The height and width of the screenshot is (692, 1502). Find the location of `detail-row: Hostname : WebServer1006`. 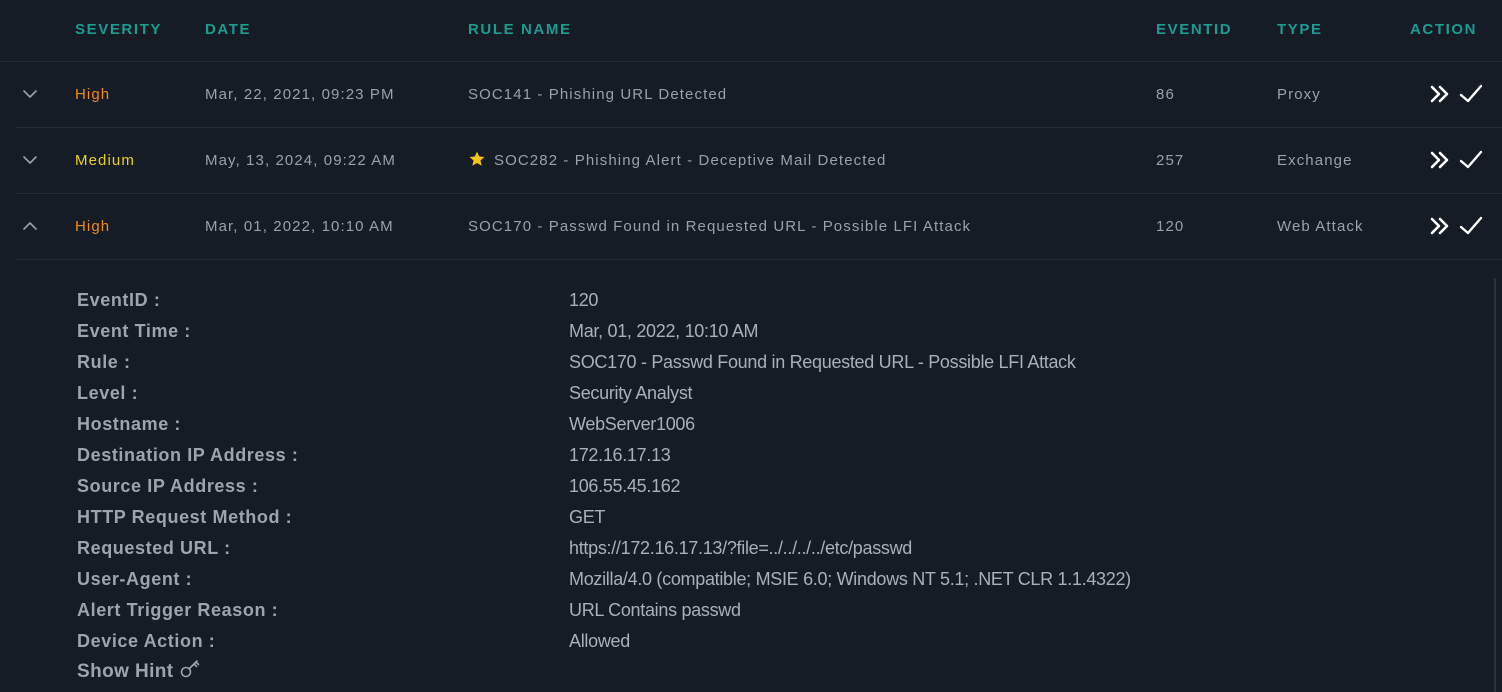

detail-row: Hostname : WebServer1006 is located at coordinates (751, 424).